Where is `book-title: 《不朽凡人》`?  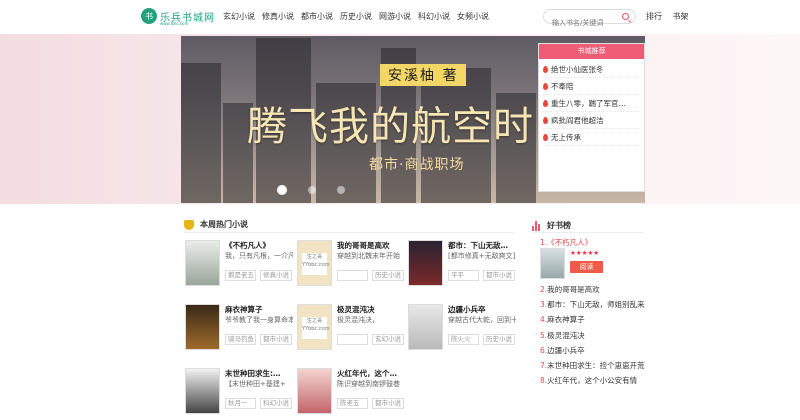
book-title: 《不朽凡人》 is located at coordinates (259, 245).